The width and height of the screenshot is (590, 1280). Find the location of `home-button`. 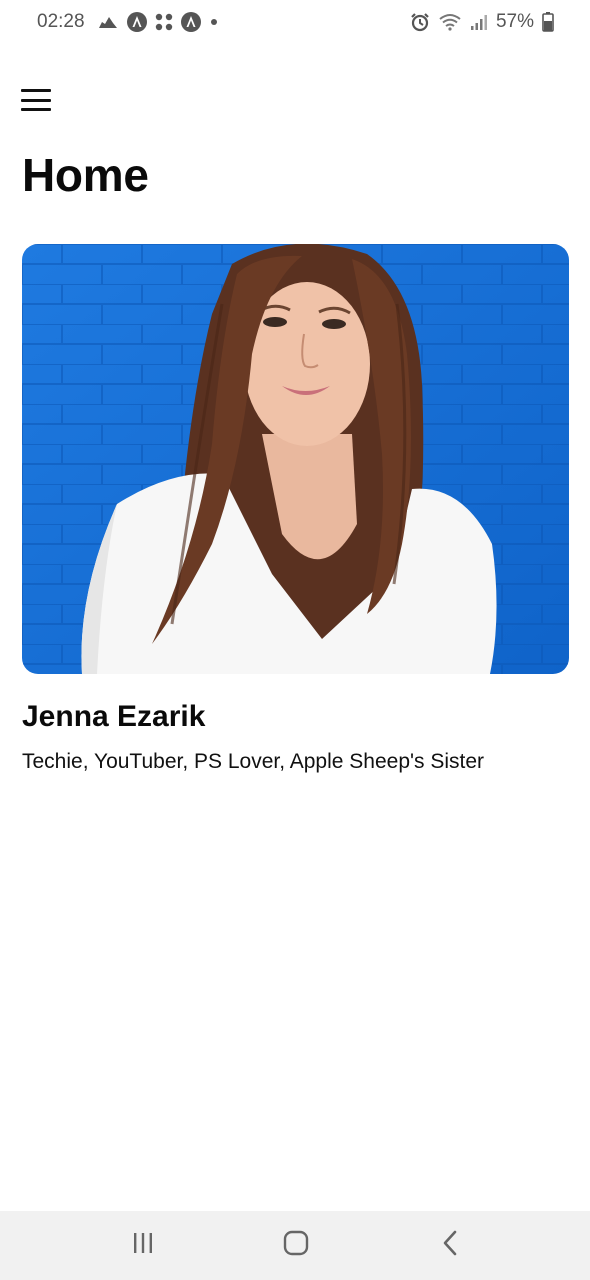

home-button is located at coordinates (296, 1245).